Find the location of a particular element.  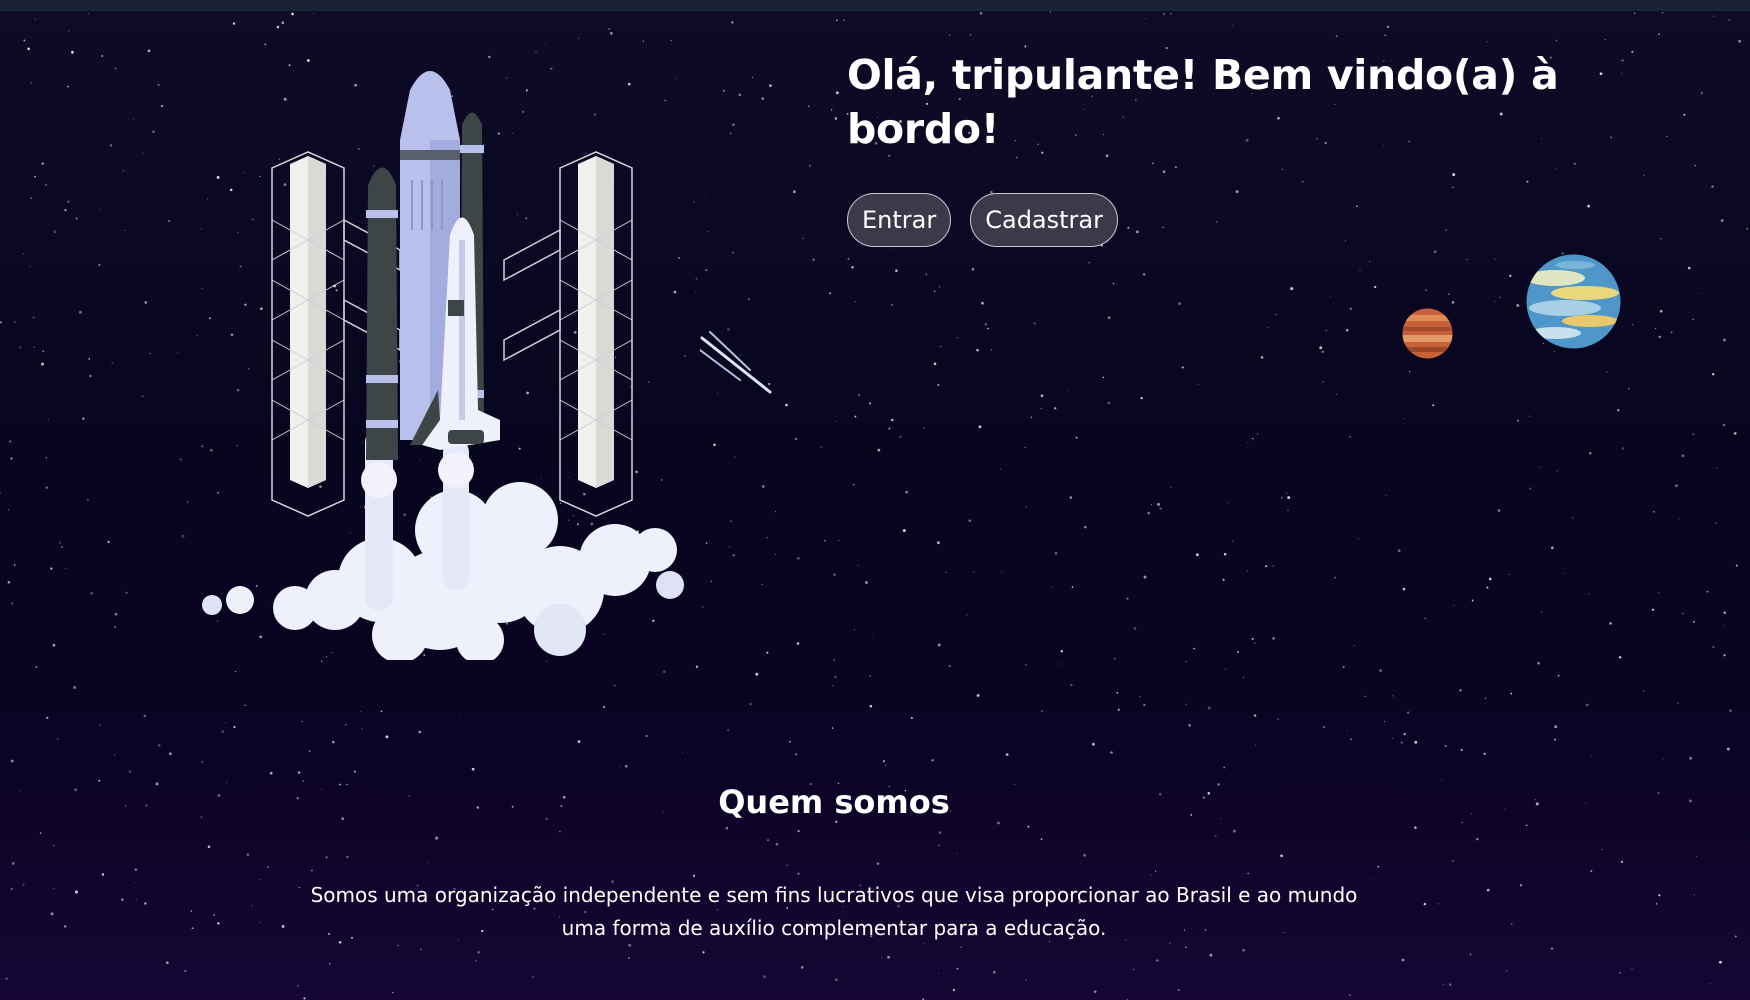

login-button: Entrar is located at coordinates (899, 220).